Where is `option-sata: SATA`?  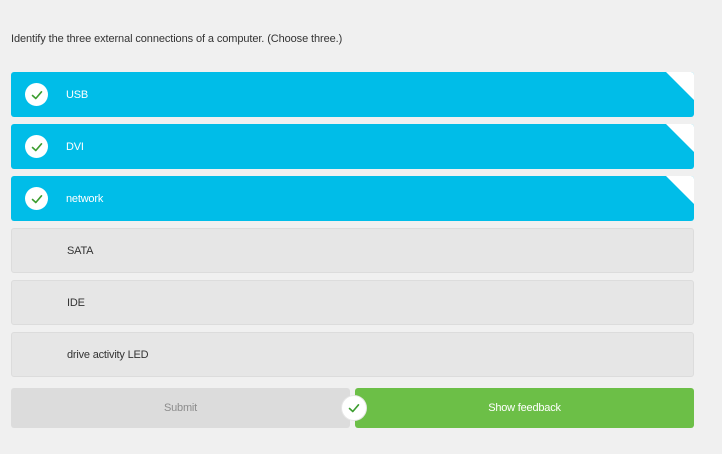
option-sata: SATA is located at coordinates (352, 250).